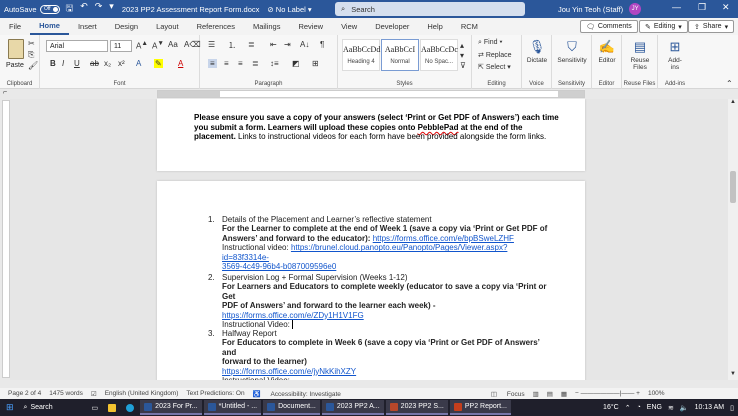  What do you see at coordinates (711, 26) in the screenshot?
I see `share-button: ⇪ Share ▾` at bounding box center [711, 26].